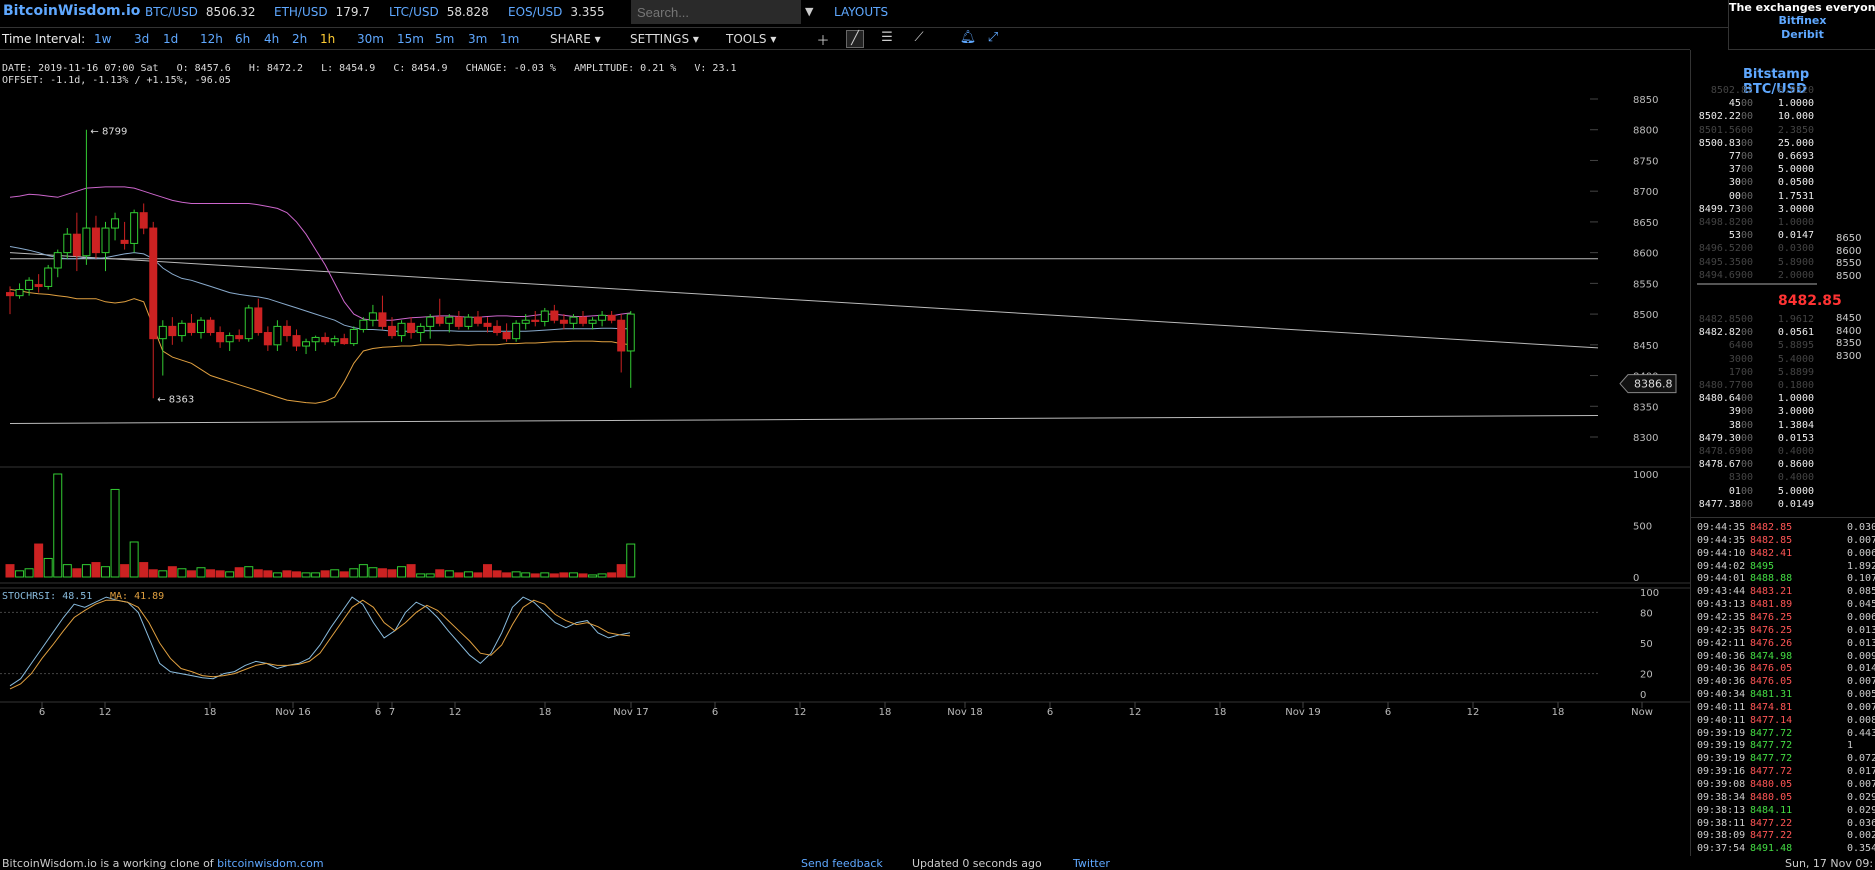  What do you see at coordinates (861, 12) in the screenshot?
I see `layouts-button: LAYOUTS` at bounding box center [861, 12].